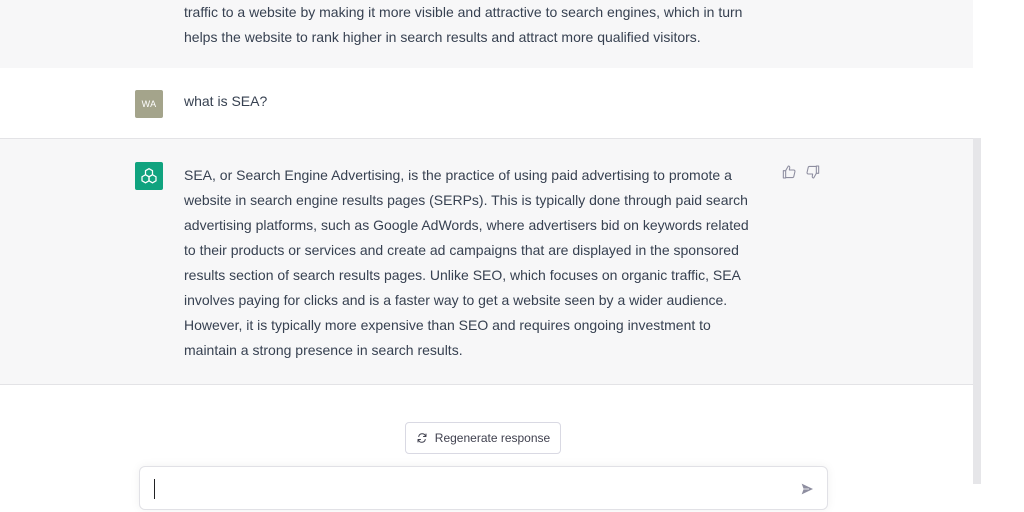  I want to click on message-text: what is SEA?, so click(476, 101).